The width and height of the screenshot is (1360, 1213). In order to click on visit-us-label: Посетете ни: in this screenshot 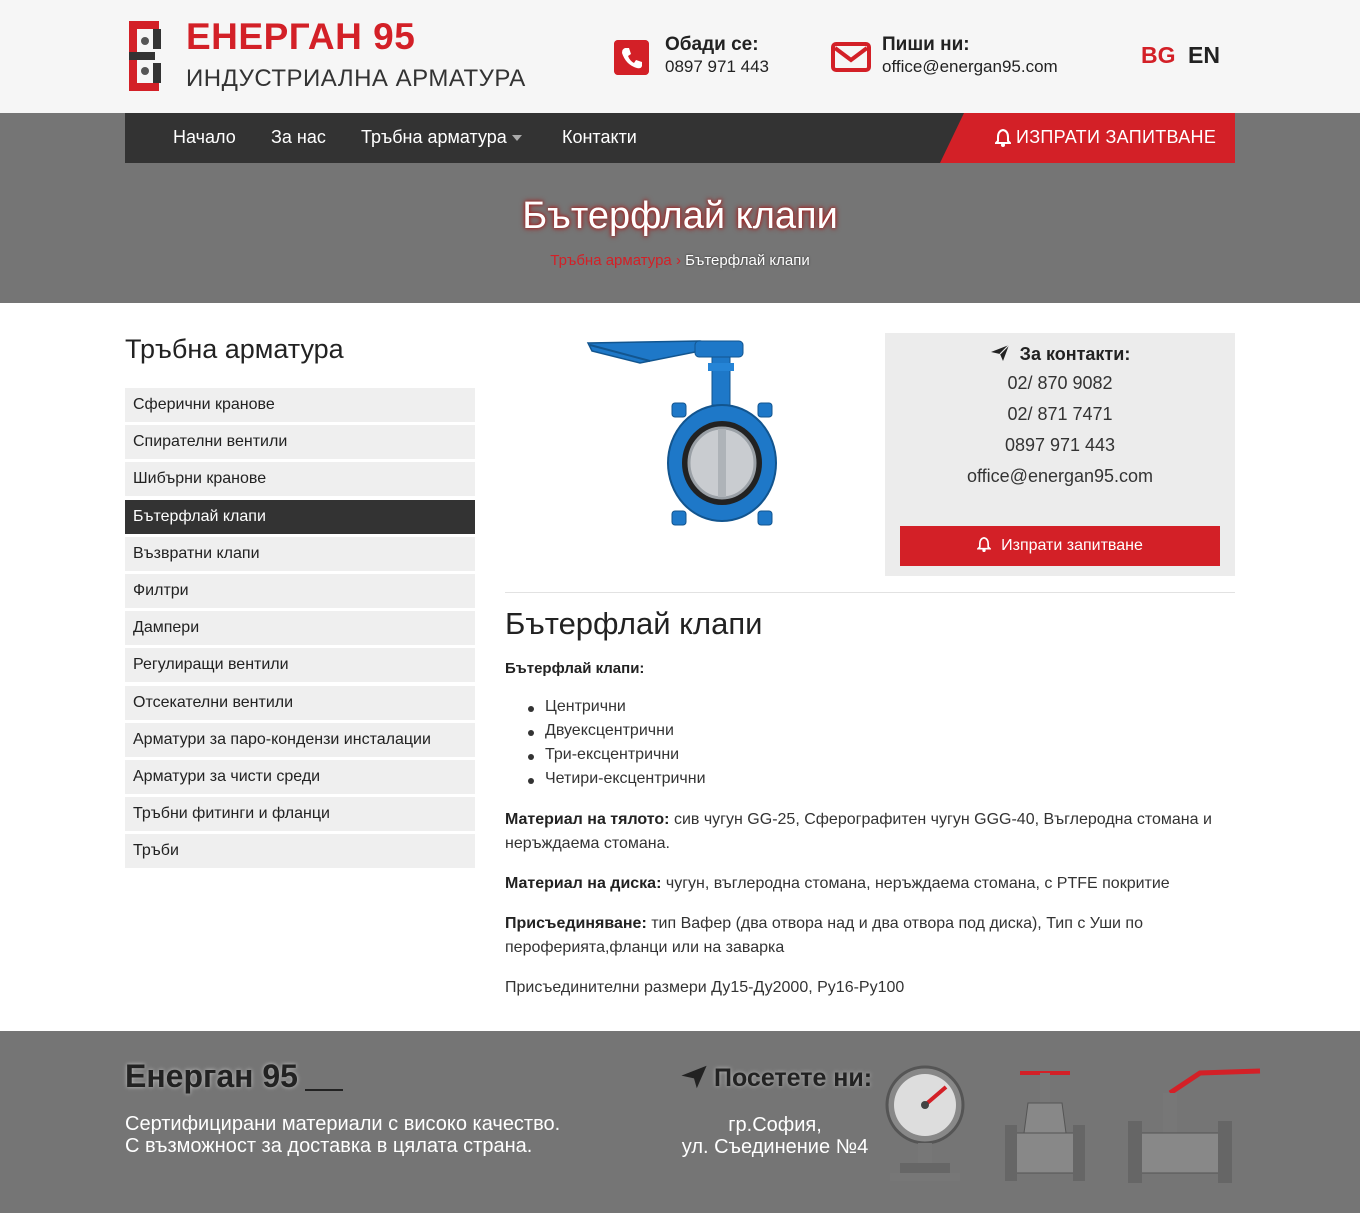, I will do `click(793, 1078)`.